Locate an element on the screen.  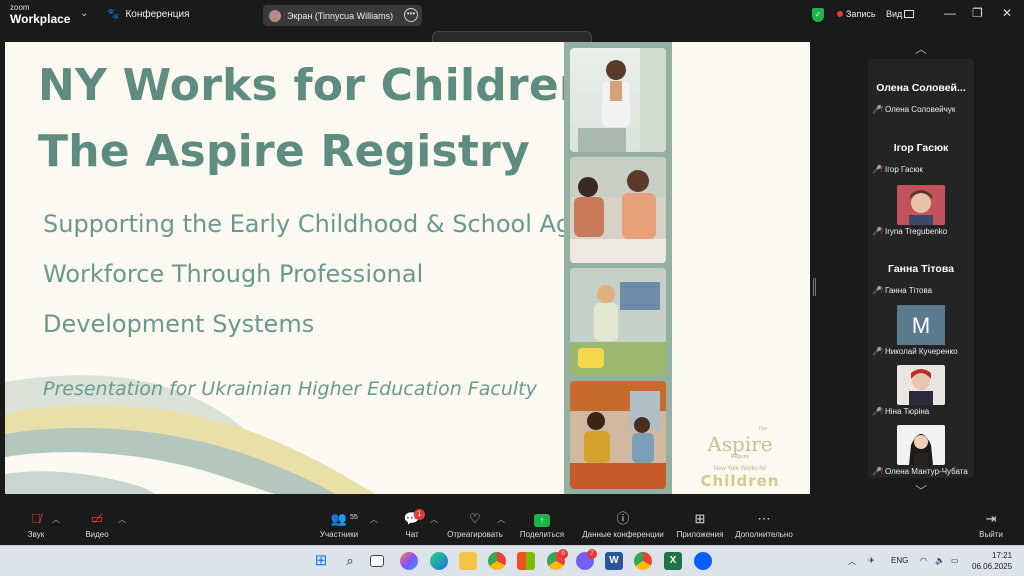
language-indicator: ENG is located at coordinates (899, 560).